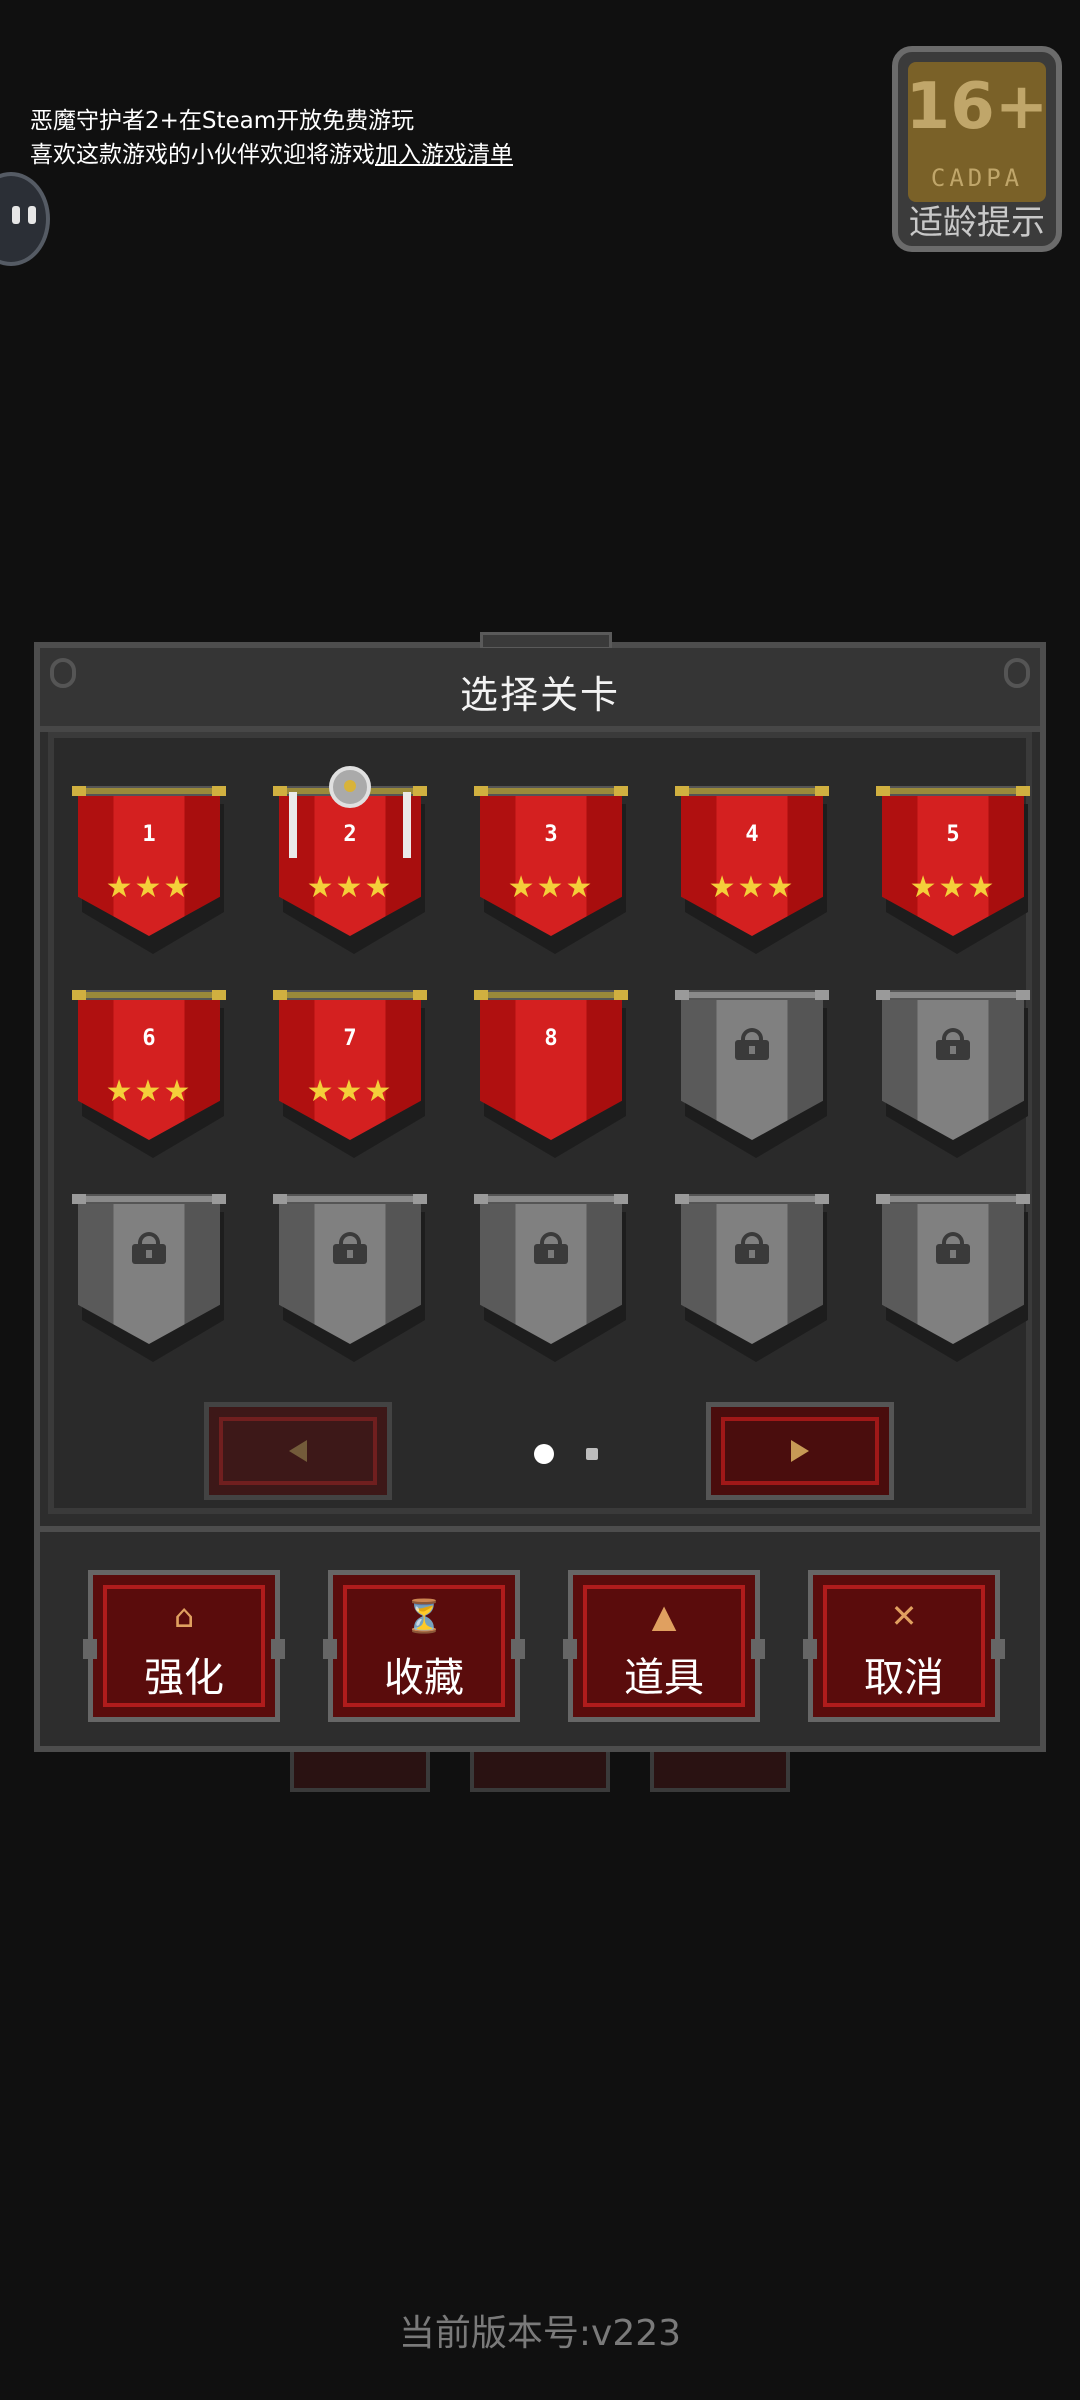  I want to click on collection-label: 收藏, so click(424, 1678).